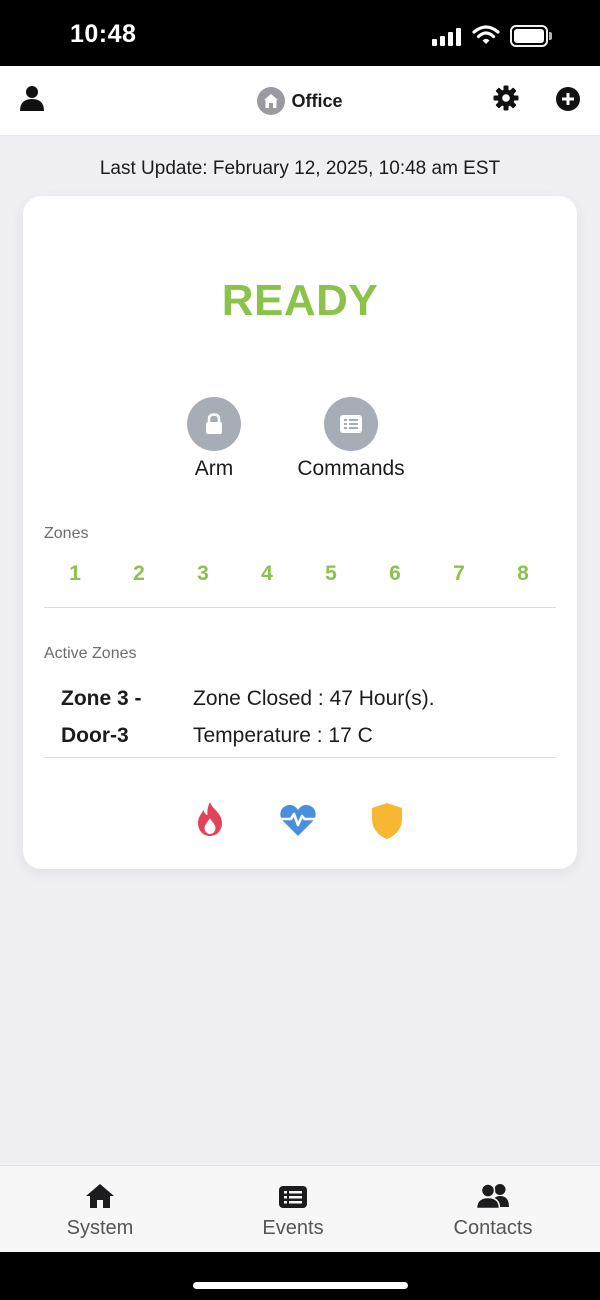  I want to click on arm-label: Arm, so click(214, 468).